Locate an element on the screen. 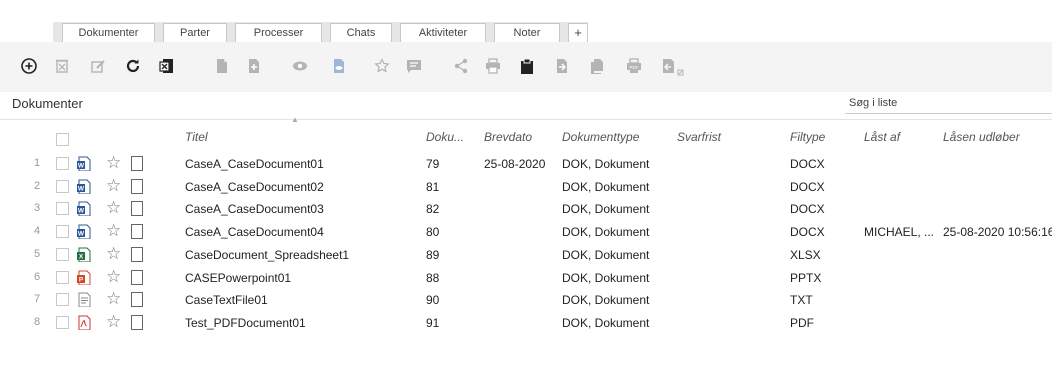  copy-icon is located at coordinates (598, 67).